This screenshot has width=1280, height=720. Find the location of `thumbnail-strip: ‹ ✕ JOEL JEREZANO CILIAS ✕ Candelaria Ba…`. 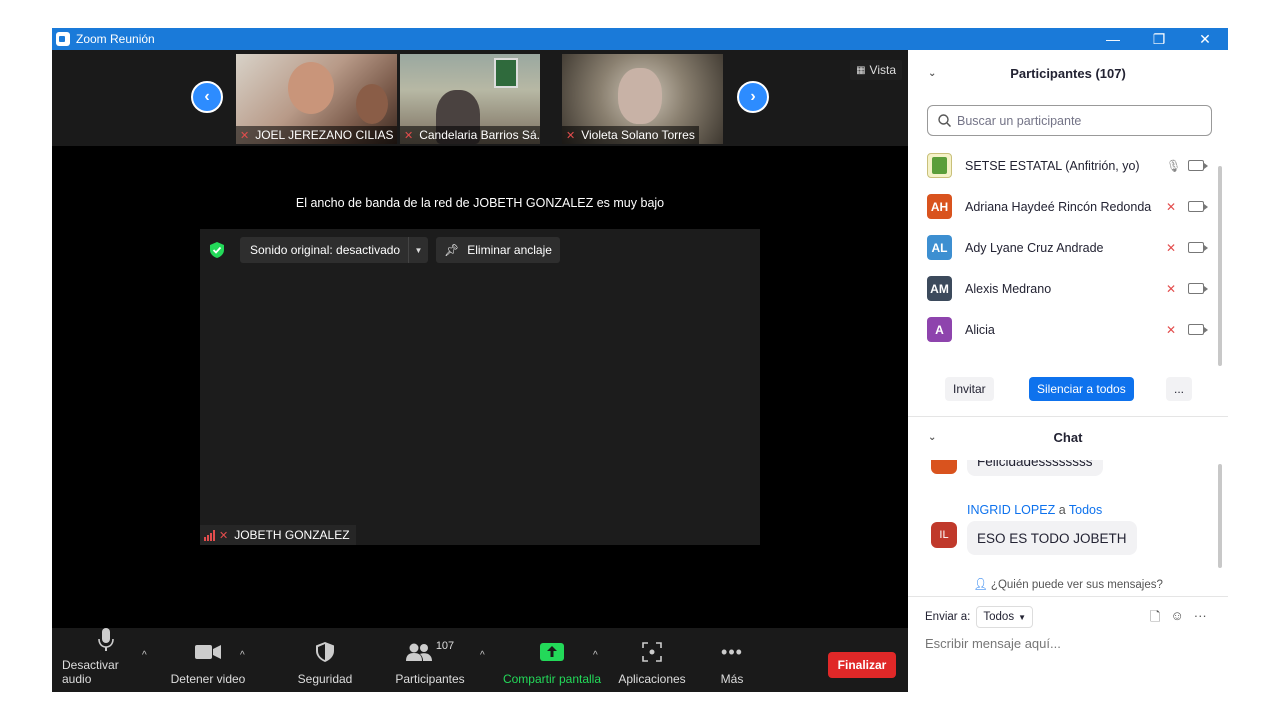

thumbnail-strip: ‹ ✕ JOEL JEREZANO CILIAS ✕ Candelaria Ba… is located at coordinates (480, 98).